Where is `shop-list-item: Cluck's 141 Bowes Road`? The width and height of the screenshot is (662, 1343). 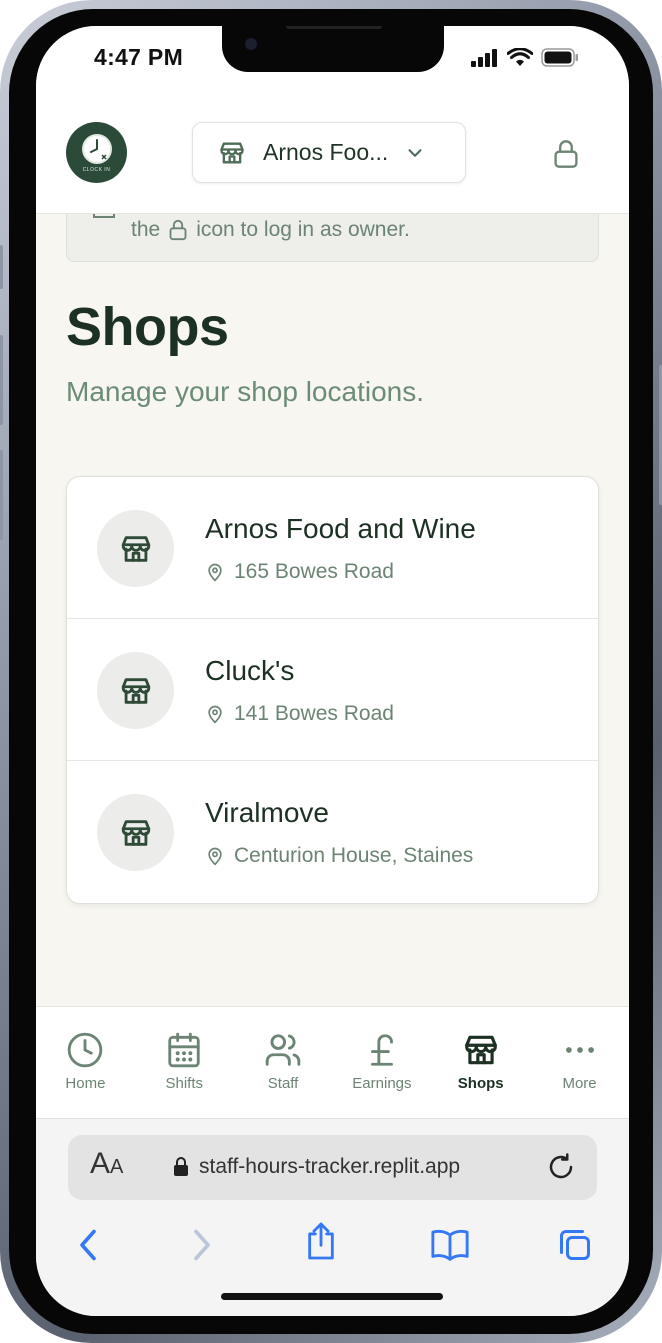
shop-list-item: Cluck's 141 Bowes Road is located at coordinates (332, 690).